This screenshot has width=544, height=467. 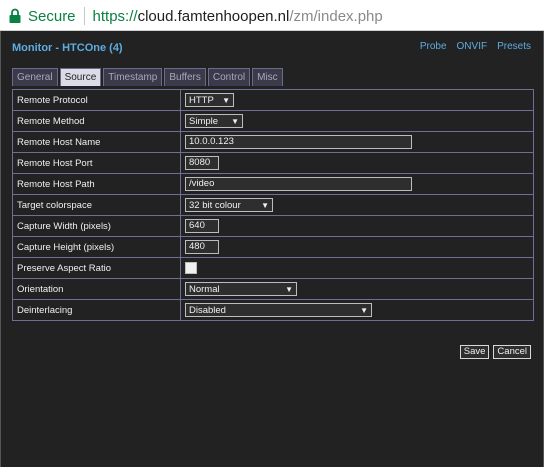 What do you see at coordinates (298, 142) in the screenshot?
I see `remote-host-name-input: 10.0.0.123` at bounding box center [298, 142].